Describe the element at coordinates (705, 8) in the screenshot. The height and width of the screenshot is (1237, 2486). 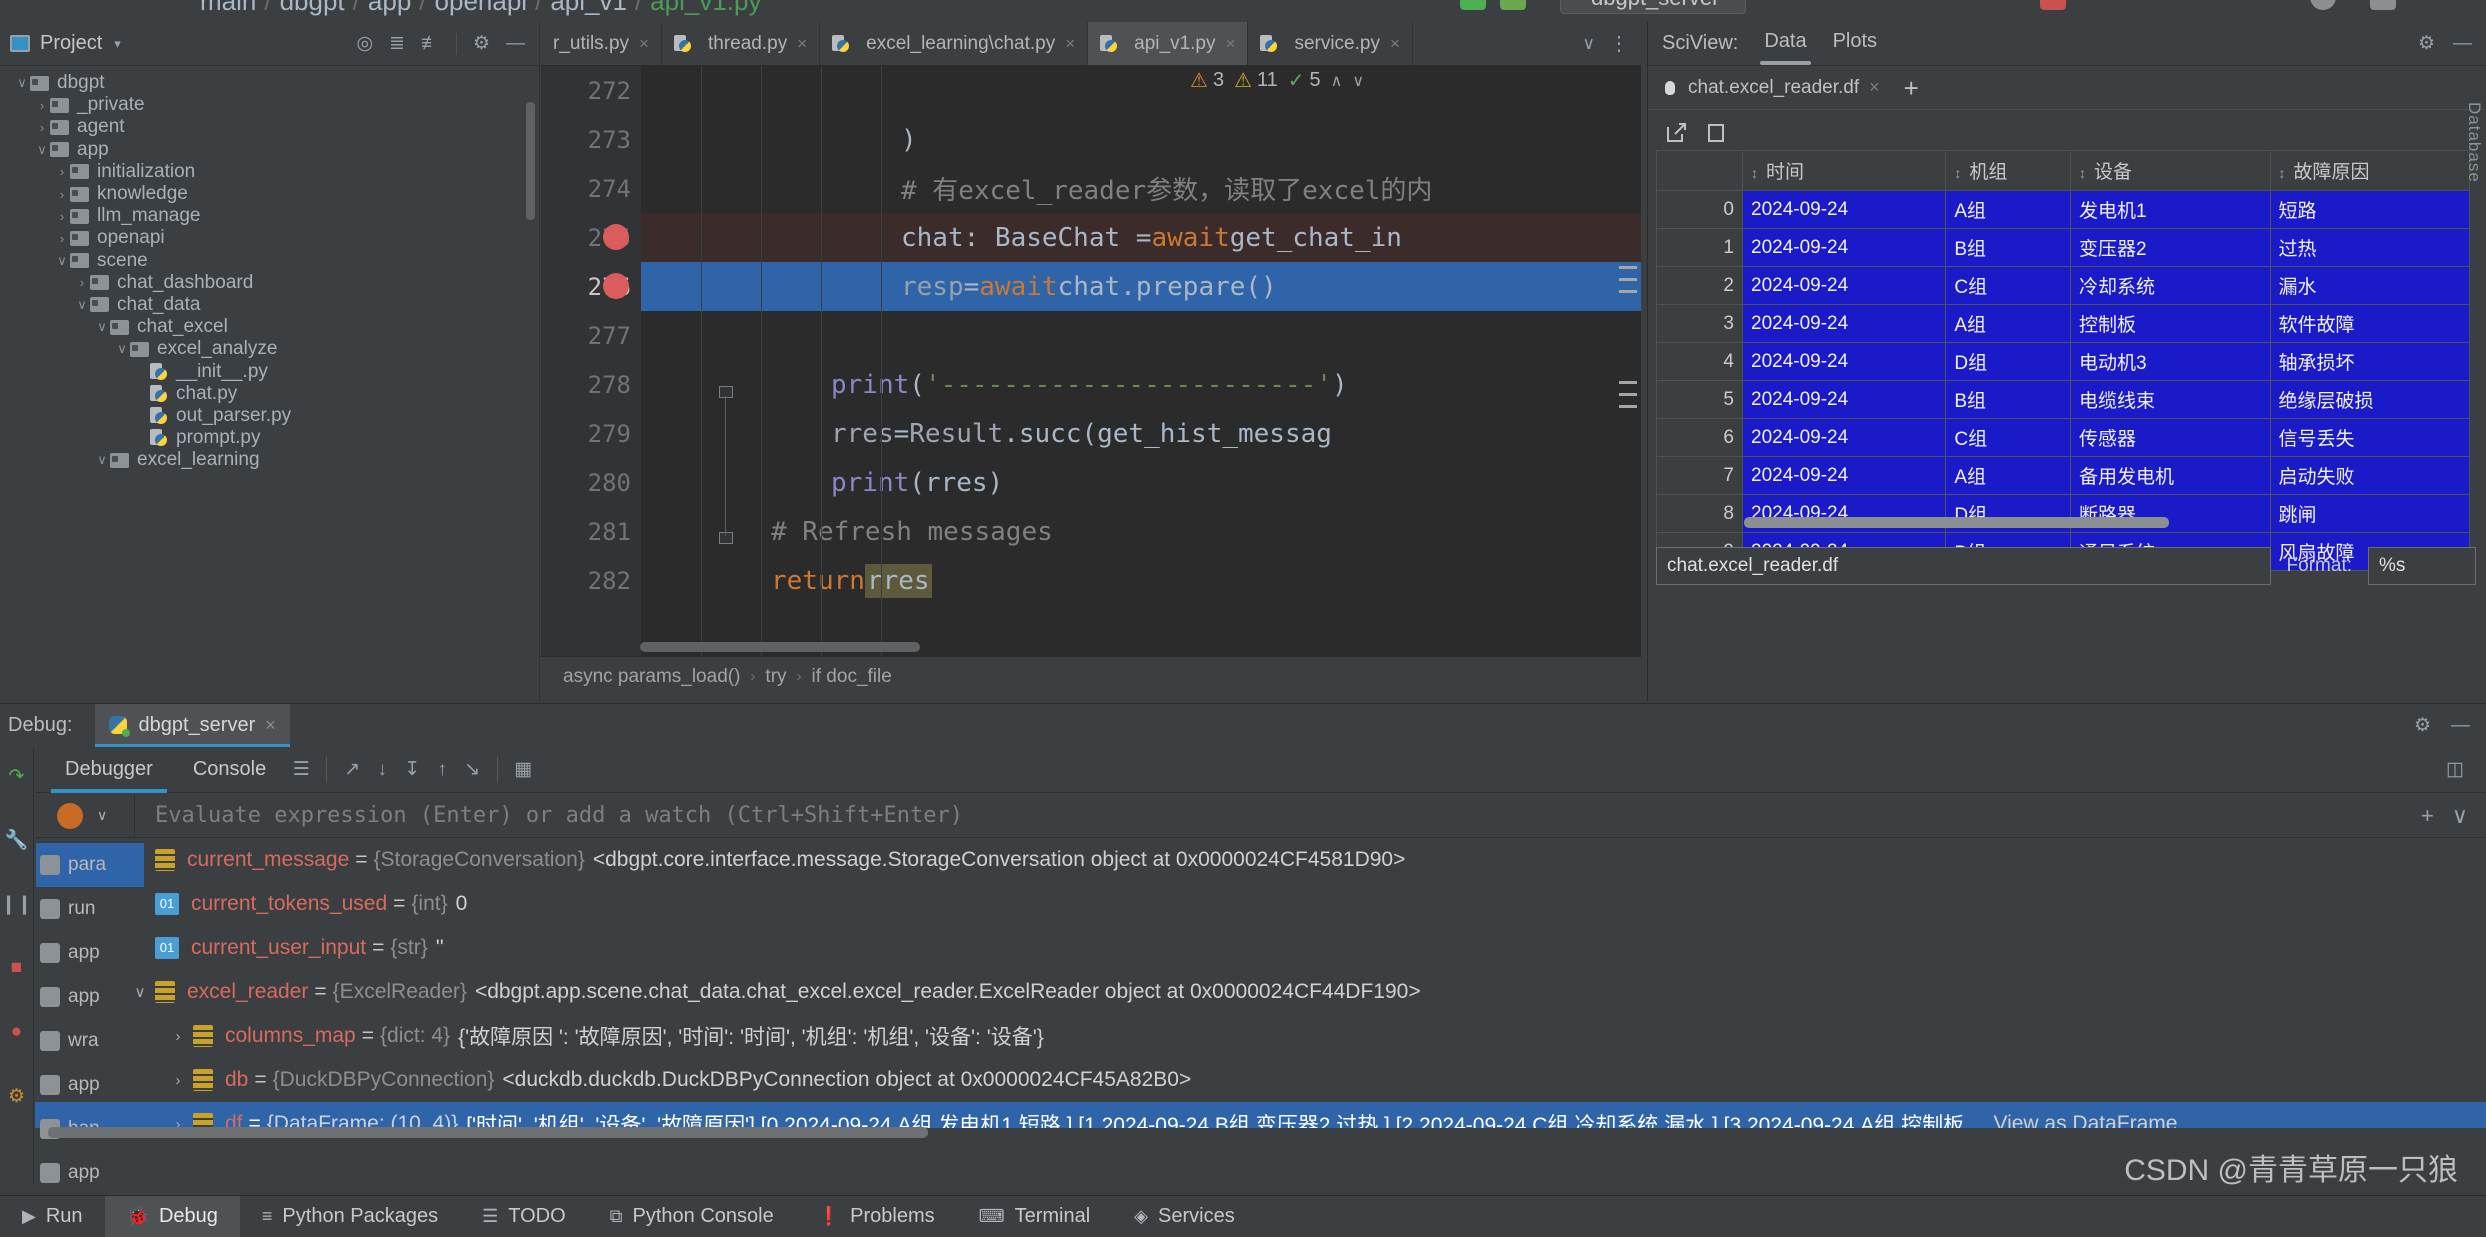
I see `breadcrumb-part-5: api_v1.py` at that location.